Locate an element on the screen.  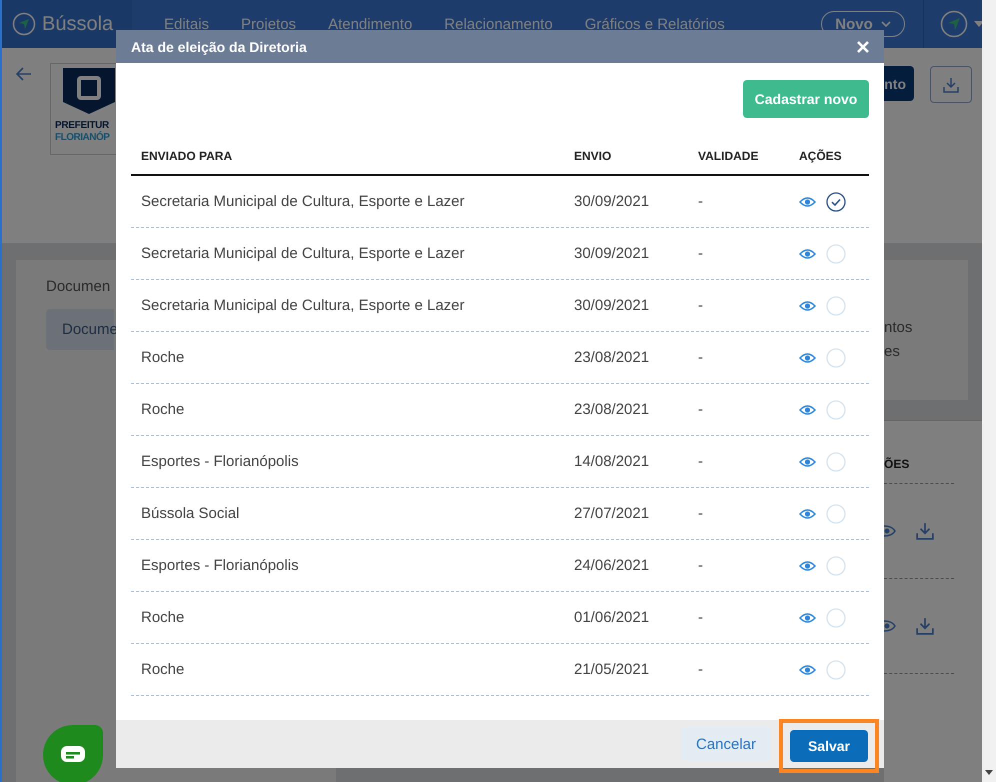
table-cell-text: 01/06/2021 is located at coordinates (612, 617).